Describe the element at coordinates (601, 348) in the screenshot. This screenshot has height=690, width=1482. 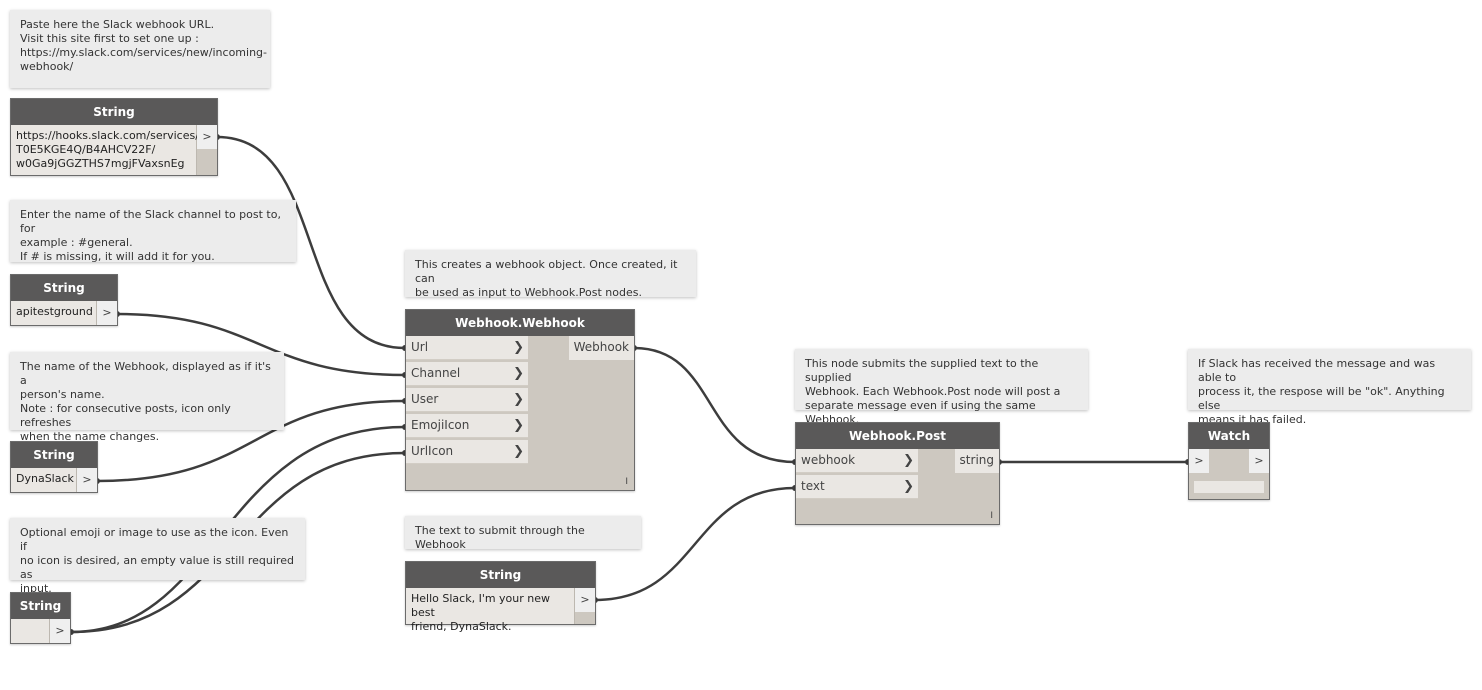
I see `output-port-webhook: Webhook` at that location.